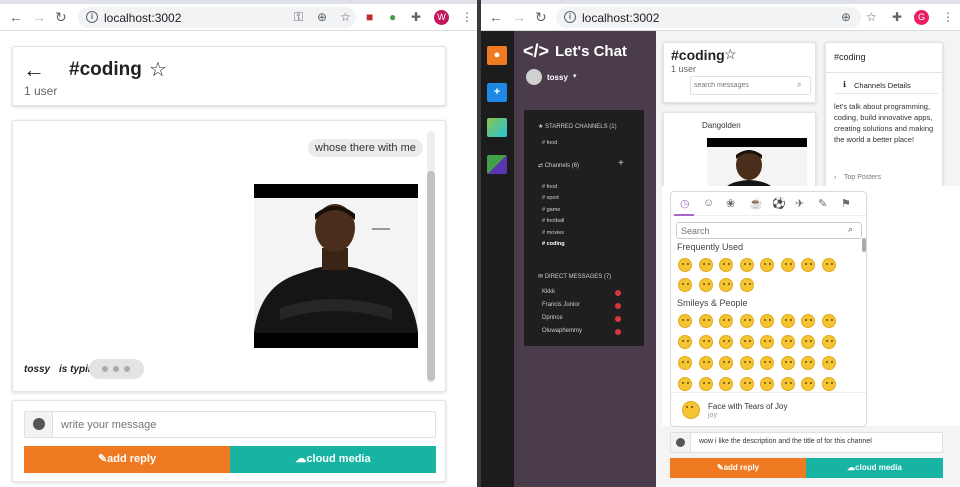 The height and width of the screenshot is (487, 960). Describe the element at coordinates (497, 92) in the screenshot. I see `add-workspace-icon: +` at that location.